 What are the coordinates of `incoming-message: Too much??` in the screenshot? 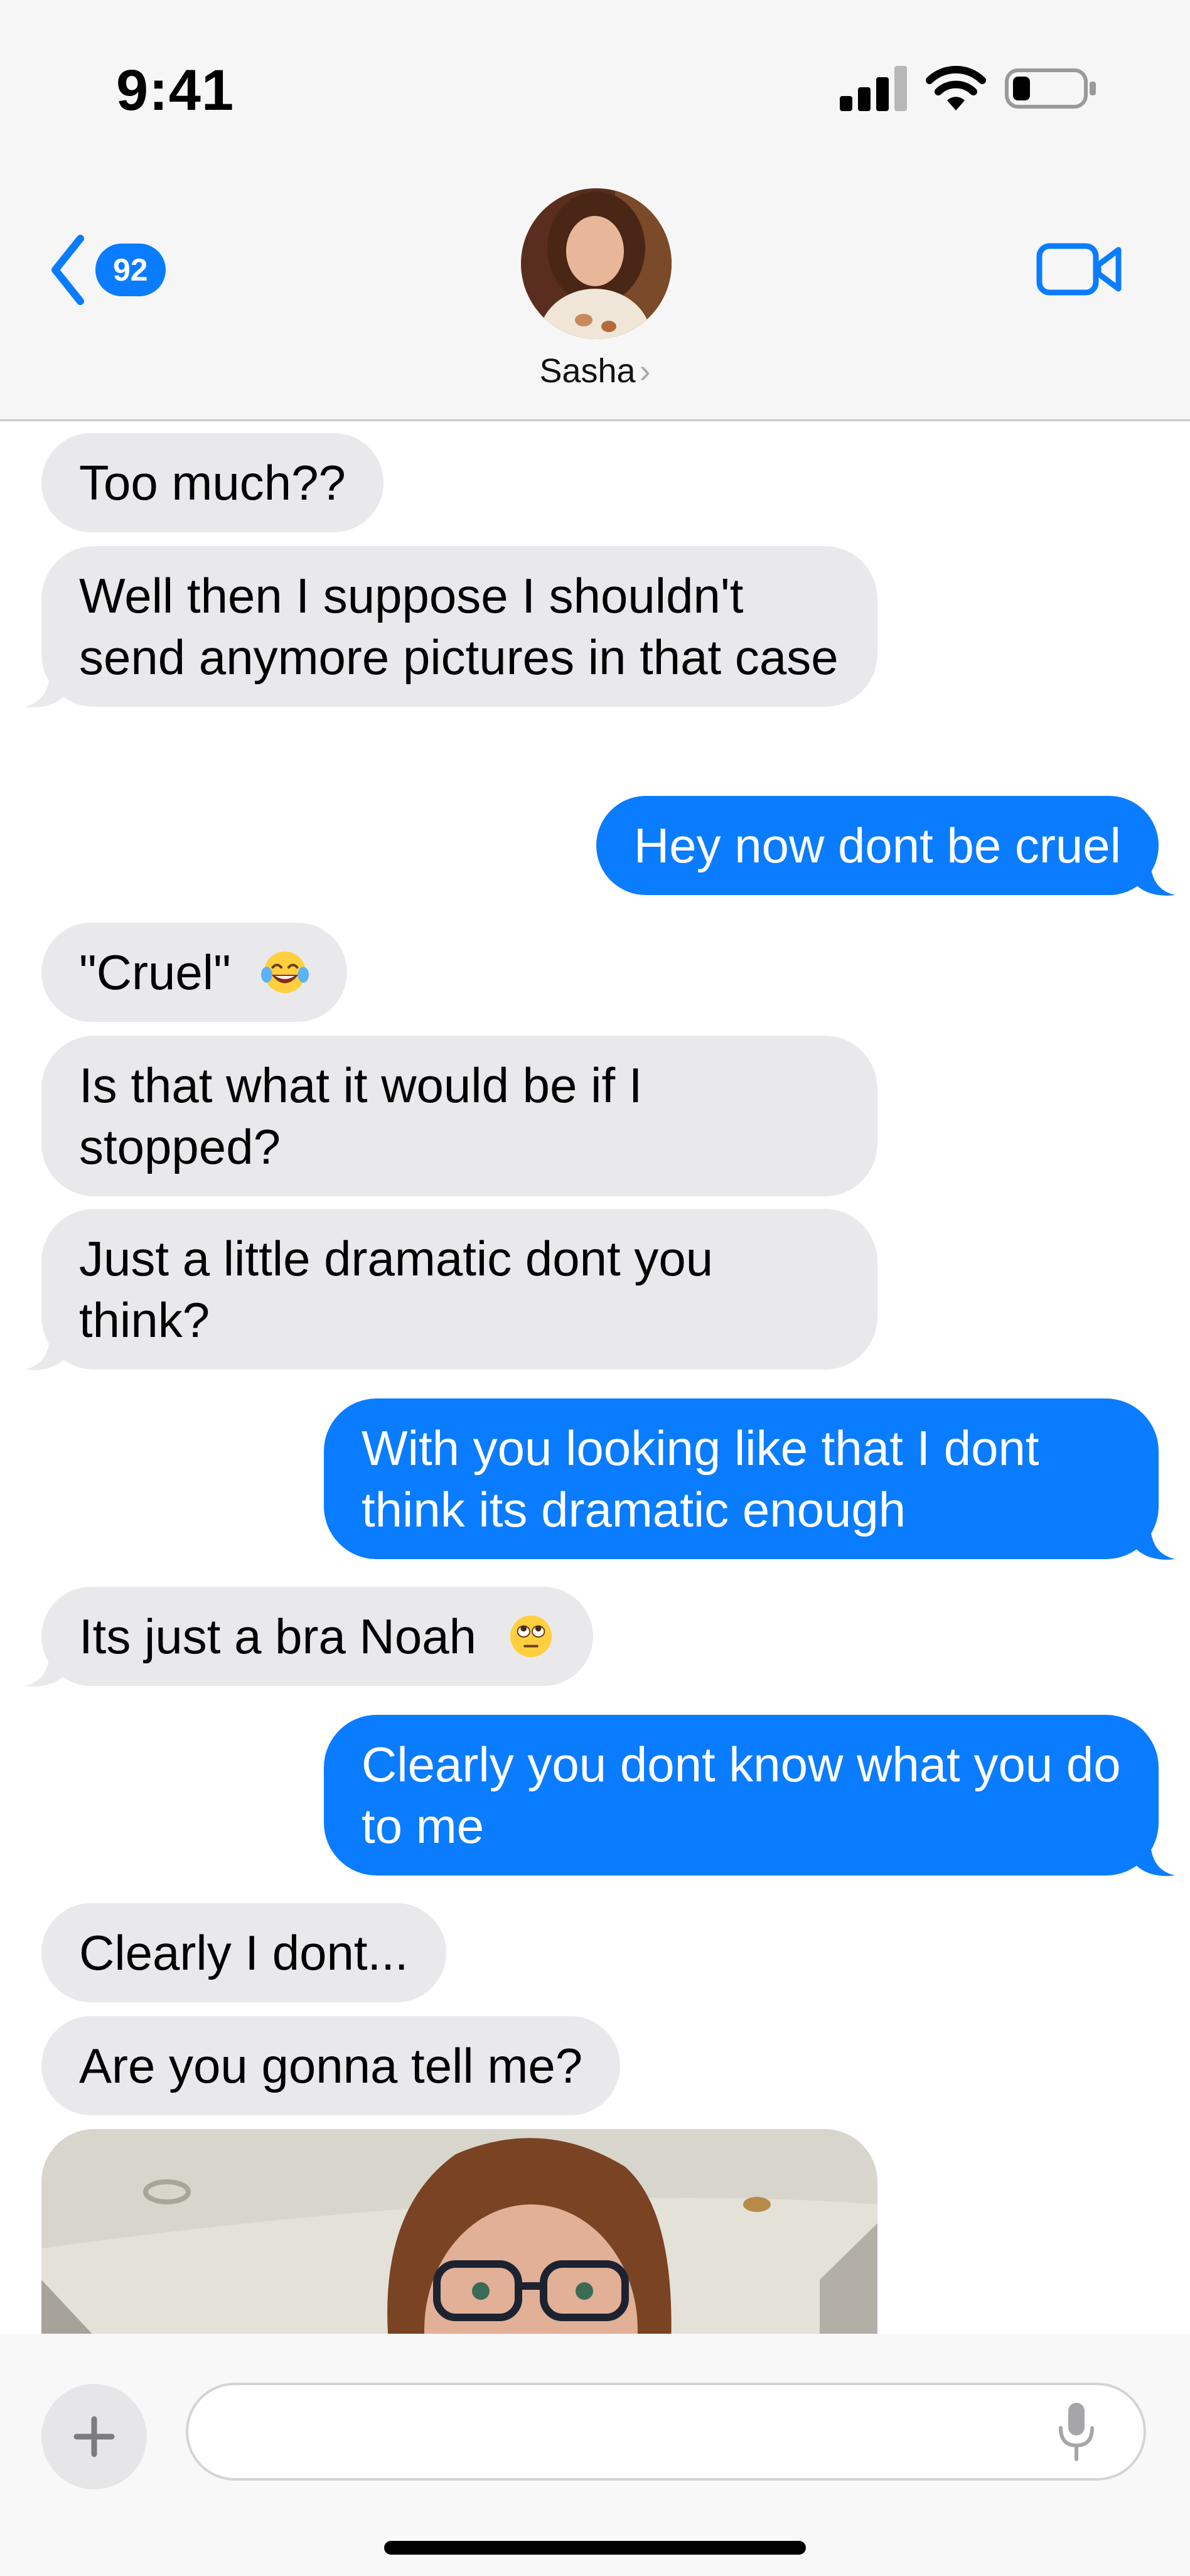 It's located at (212, 482).